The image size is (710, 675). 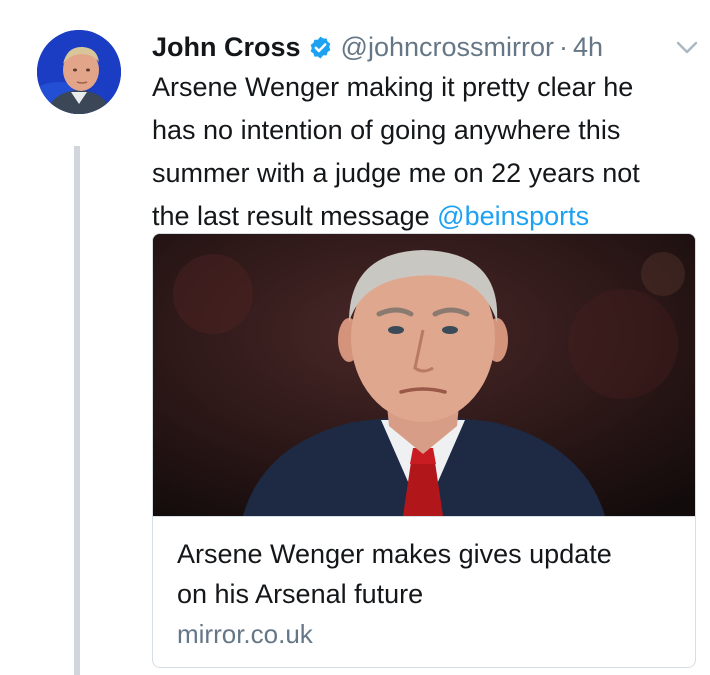 I want to click on card-divider, so click(x=424, y=516).